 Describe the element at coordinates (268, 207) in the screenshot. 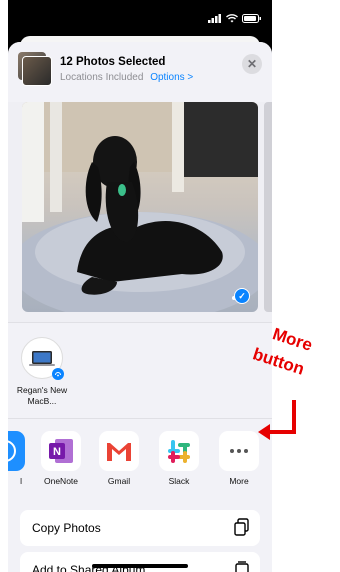

I see `next-photo-peek` at that location.